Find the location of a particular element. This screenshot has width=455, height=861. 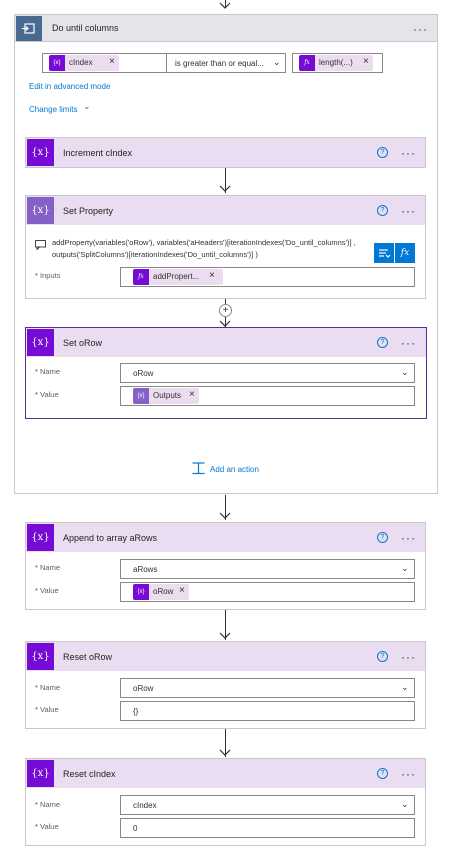

do-until-title: Do until columns is located at coordinates (85, 28).